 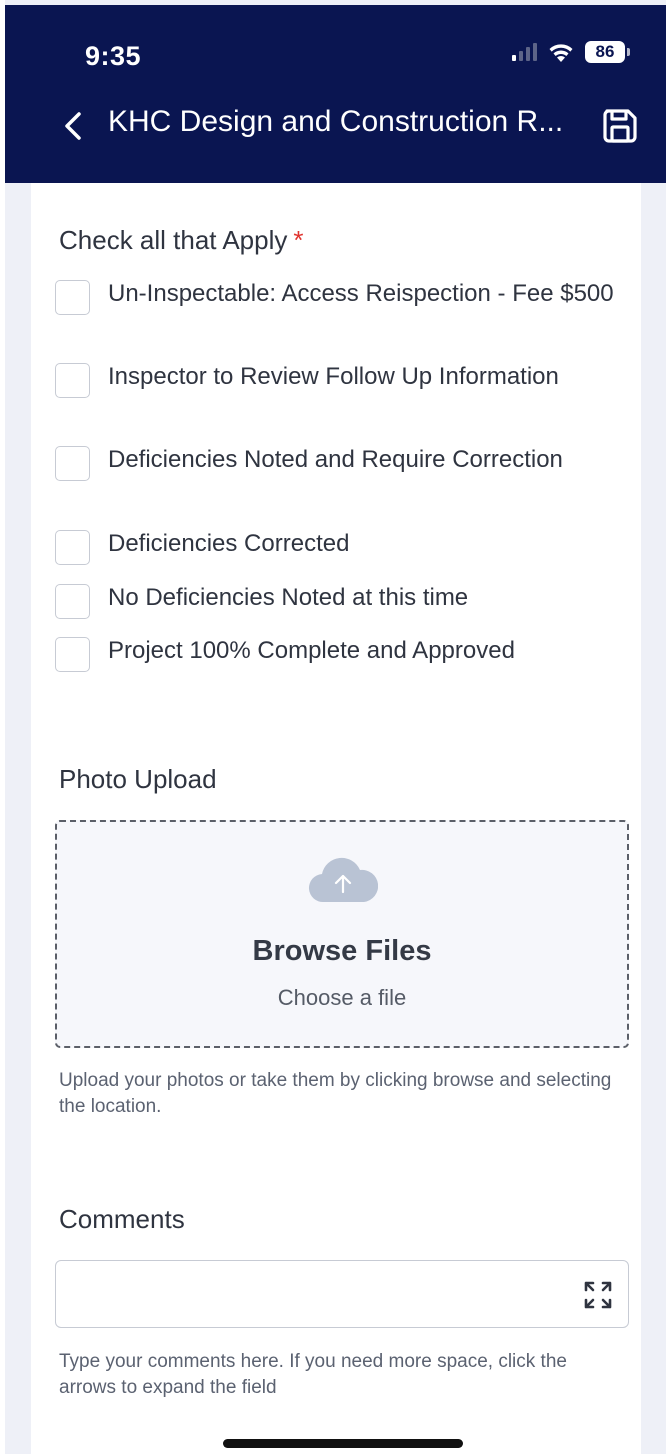 What do you see at coordinates (524, 52) in the screenshot?
I see `cellular-signal-icon` at bounding box center [524, 52].